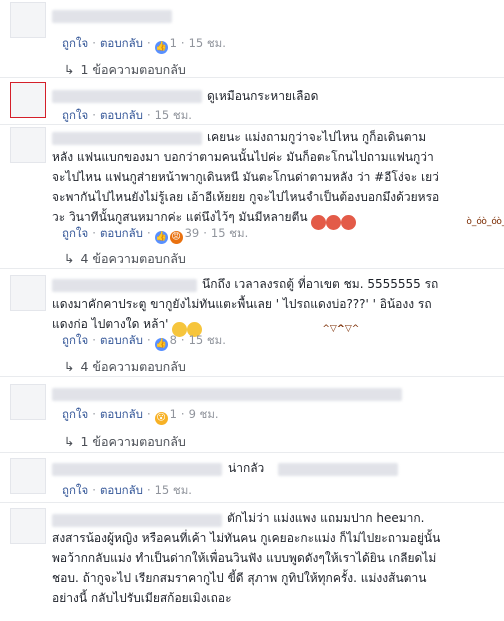 This screenshot has height=621, width=504. I want to click on comment-actions: ถูกใจ · ตอบกลับ · 👍 8 · 15 ชม., so click(144, 341).